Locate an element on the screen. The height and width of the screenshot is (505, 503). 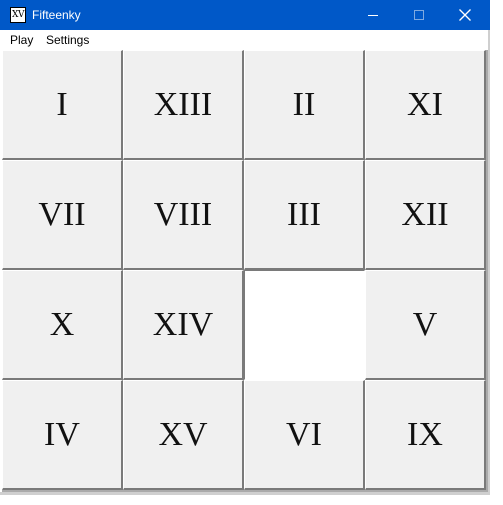
tile: IV is located at coordinates (62, 435).